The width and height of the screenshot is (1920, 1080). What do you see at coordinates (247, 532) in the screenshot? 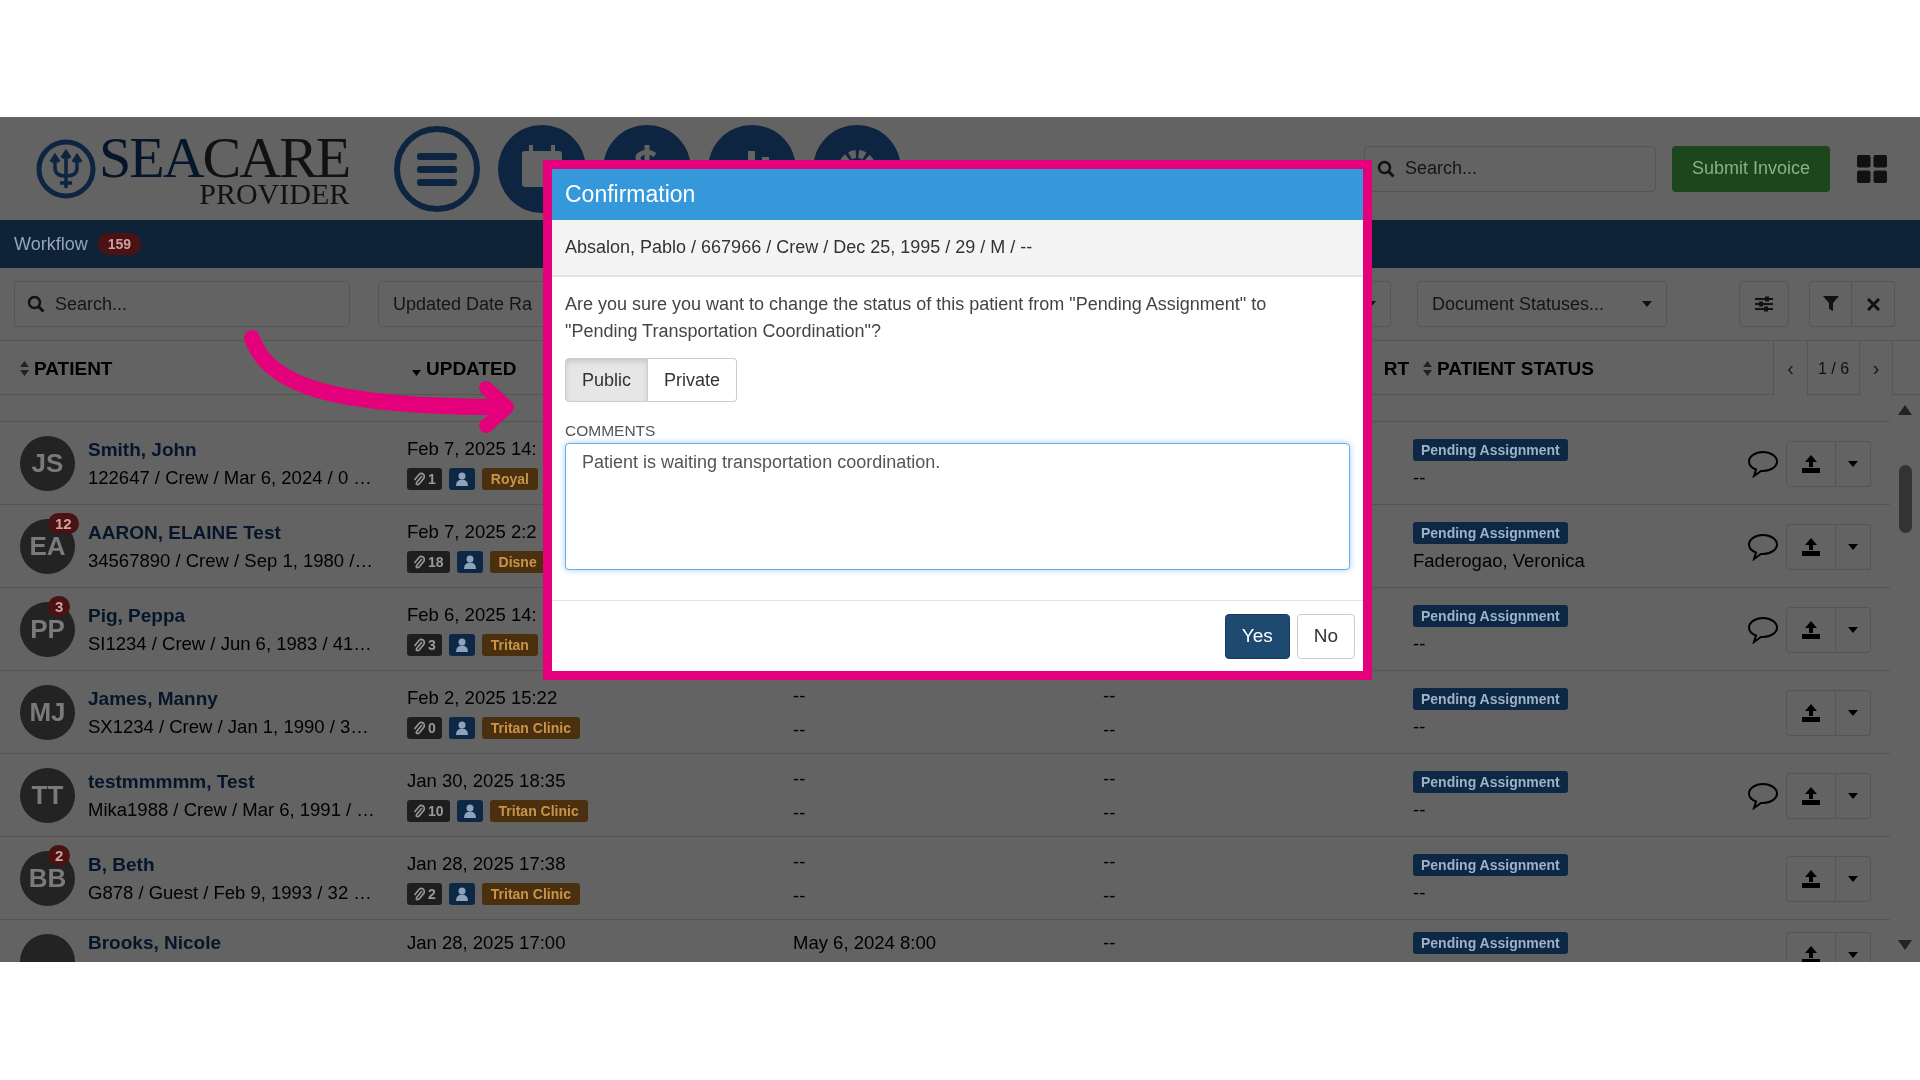
I see `patient-name-link: AARON, ELAINE Test` at bounding box center [247, 532].